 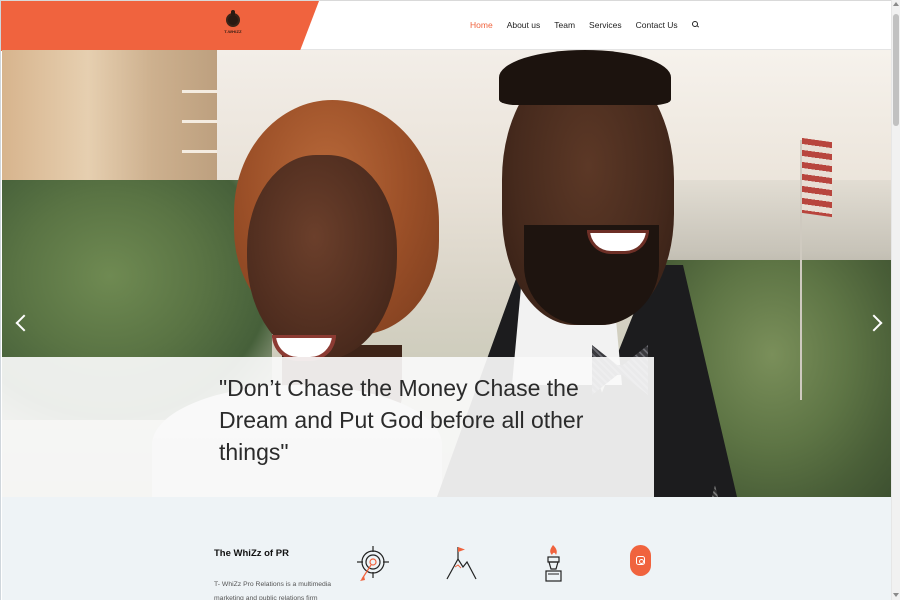 I want to click on mountain-flag-icon, so click(x=461, y=563).